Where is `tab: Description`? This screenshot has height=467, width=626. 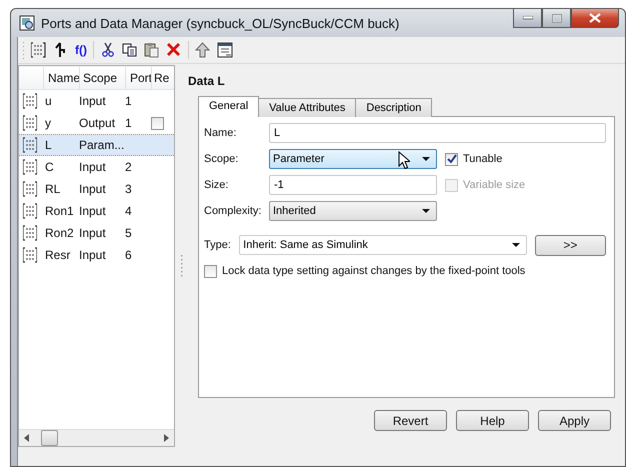 tab: Description is located at coordinates (393, 107).